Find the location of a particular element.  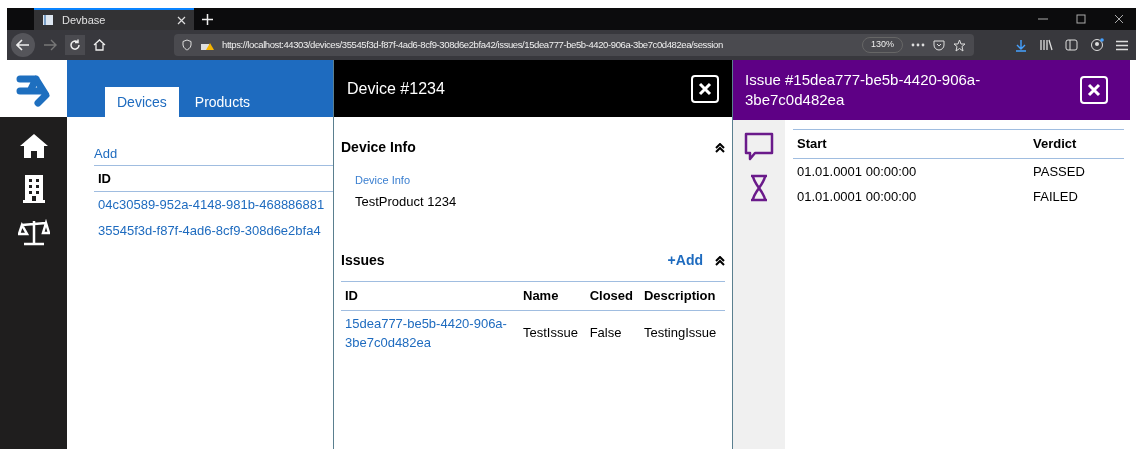

table-cell: TestIssue is located at coordinates (552, 333).